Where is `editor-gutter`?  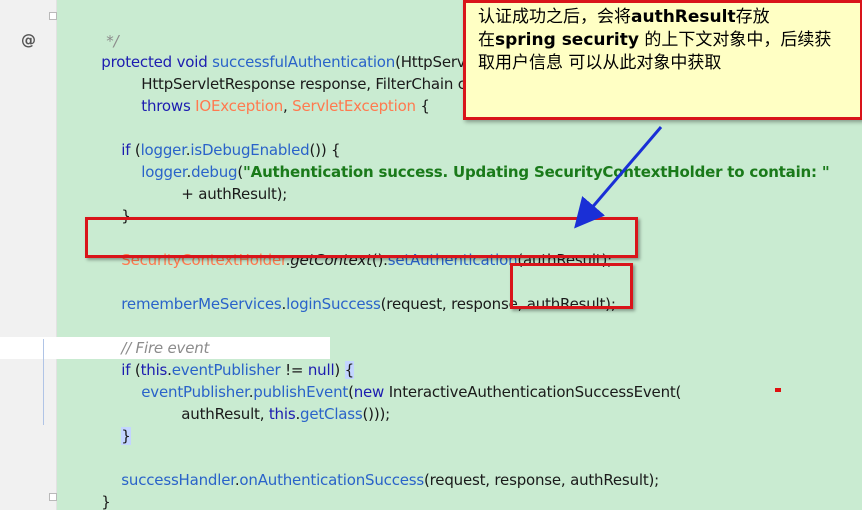
editor-gutter is located at coordinates (28, 255).